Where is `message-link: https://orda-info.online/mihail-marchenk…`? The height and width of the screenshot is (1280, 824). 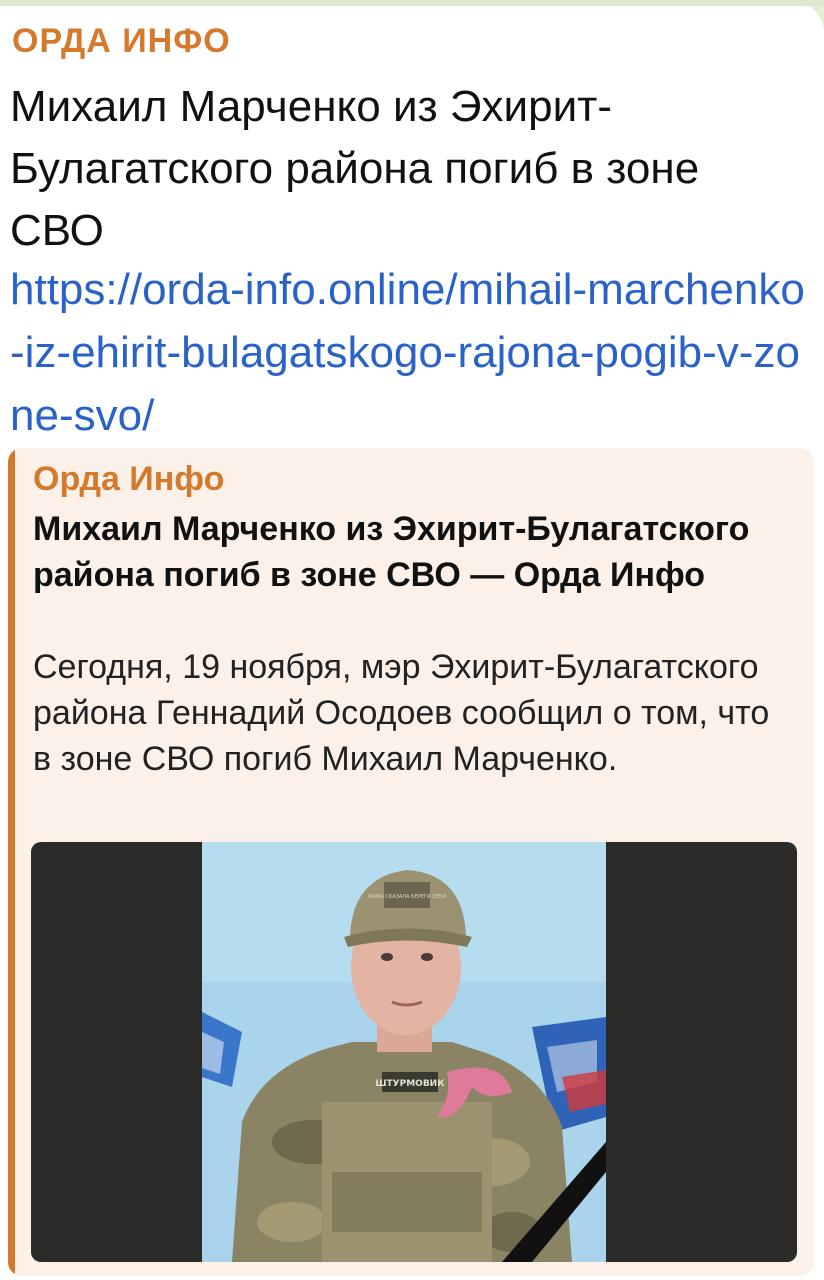 message-link: https://orda-info.online/mihail-marchenk… is located at coordinates (410, 352).